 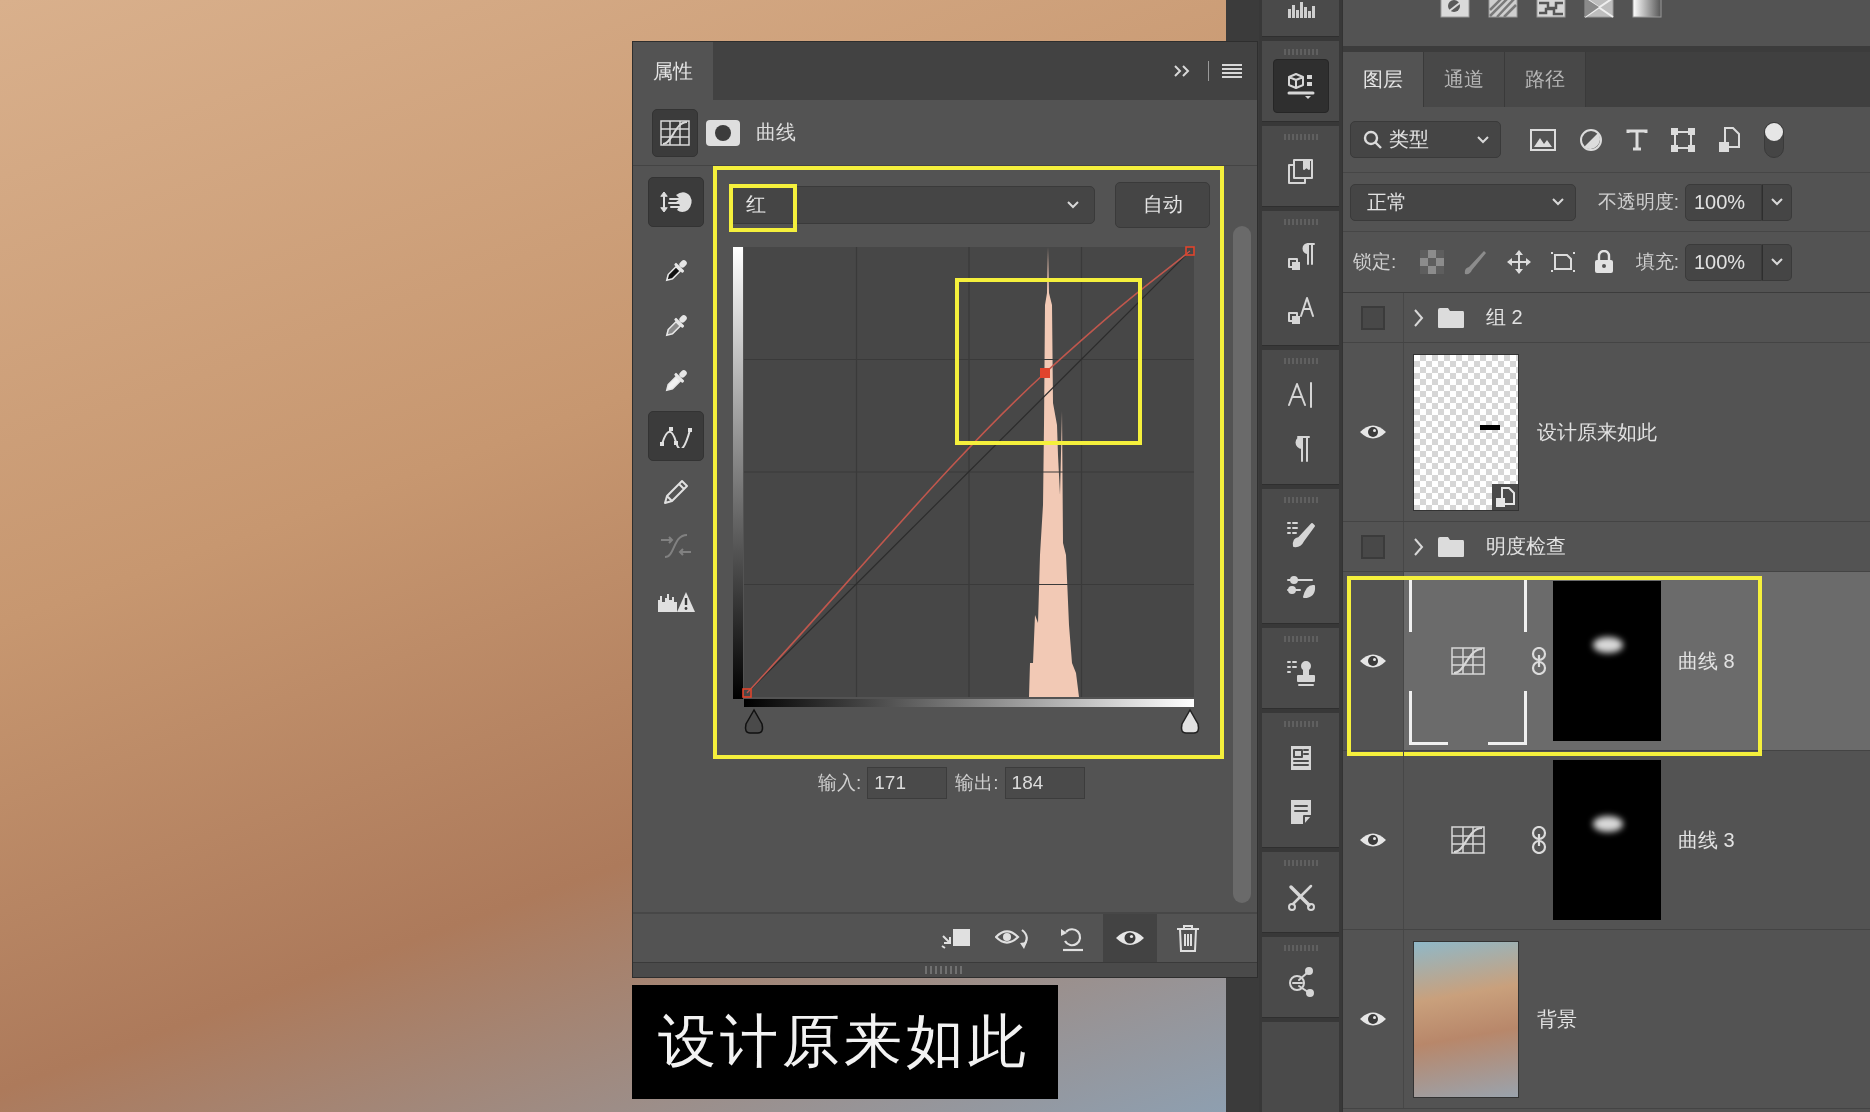 What do you see at coordinates (1490, 427) in the screenshot?
I see `text-preview-drawing` at bounding box center [1490, 427].